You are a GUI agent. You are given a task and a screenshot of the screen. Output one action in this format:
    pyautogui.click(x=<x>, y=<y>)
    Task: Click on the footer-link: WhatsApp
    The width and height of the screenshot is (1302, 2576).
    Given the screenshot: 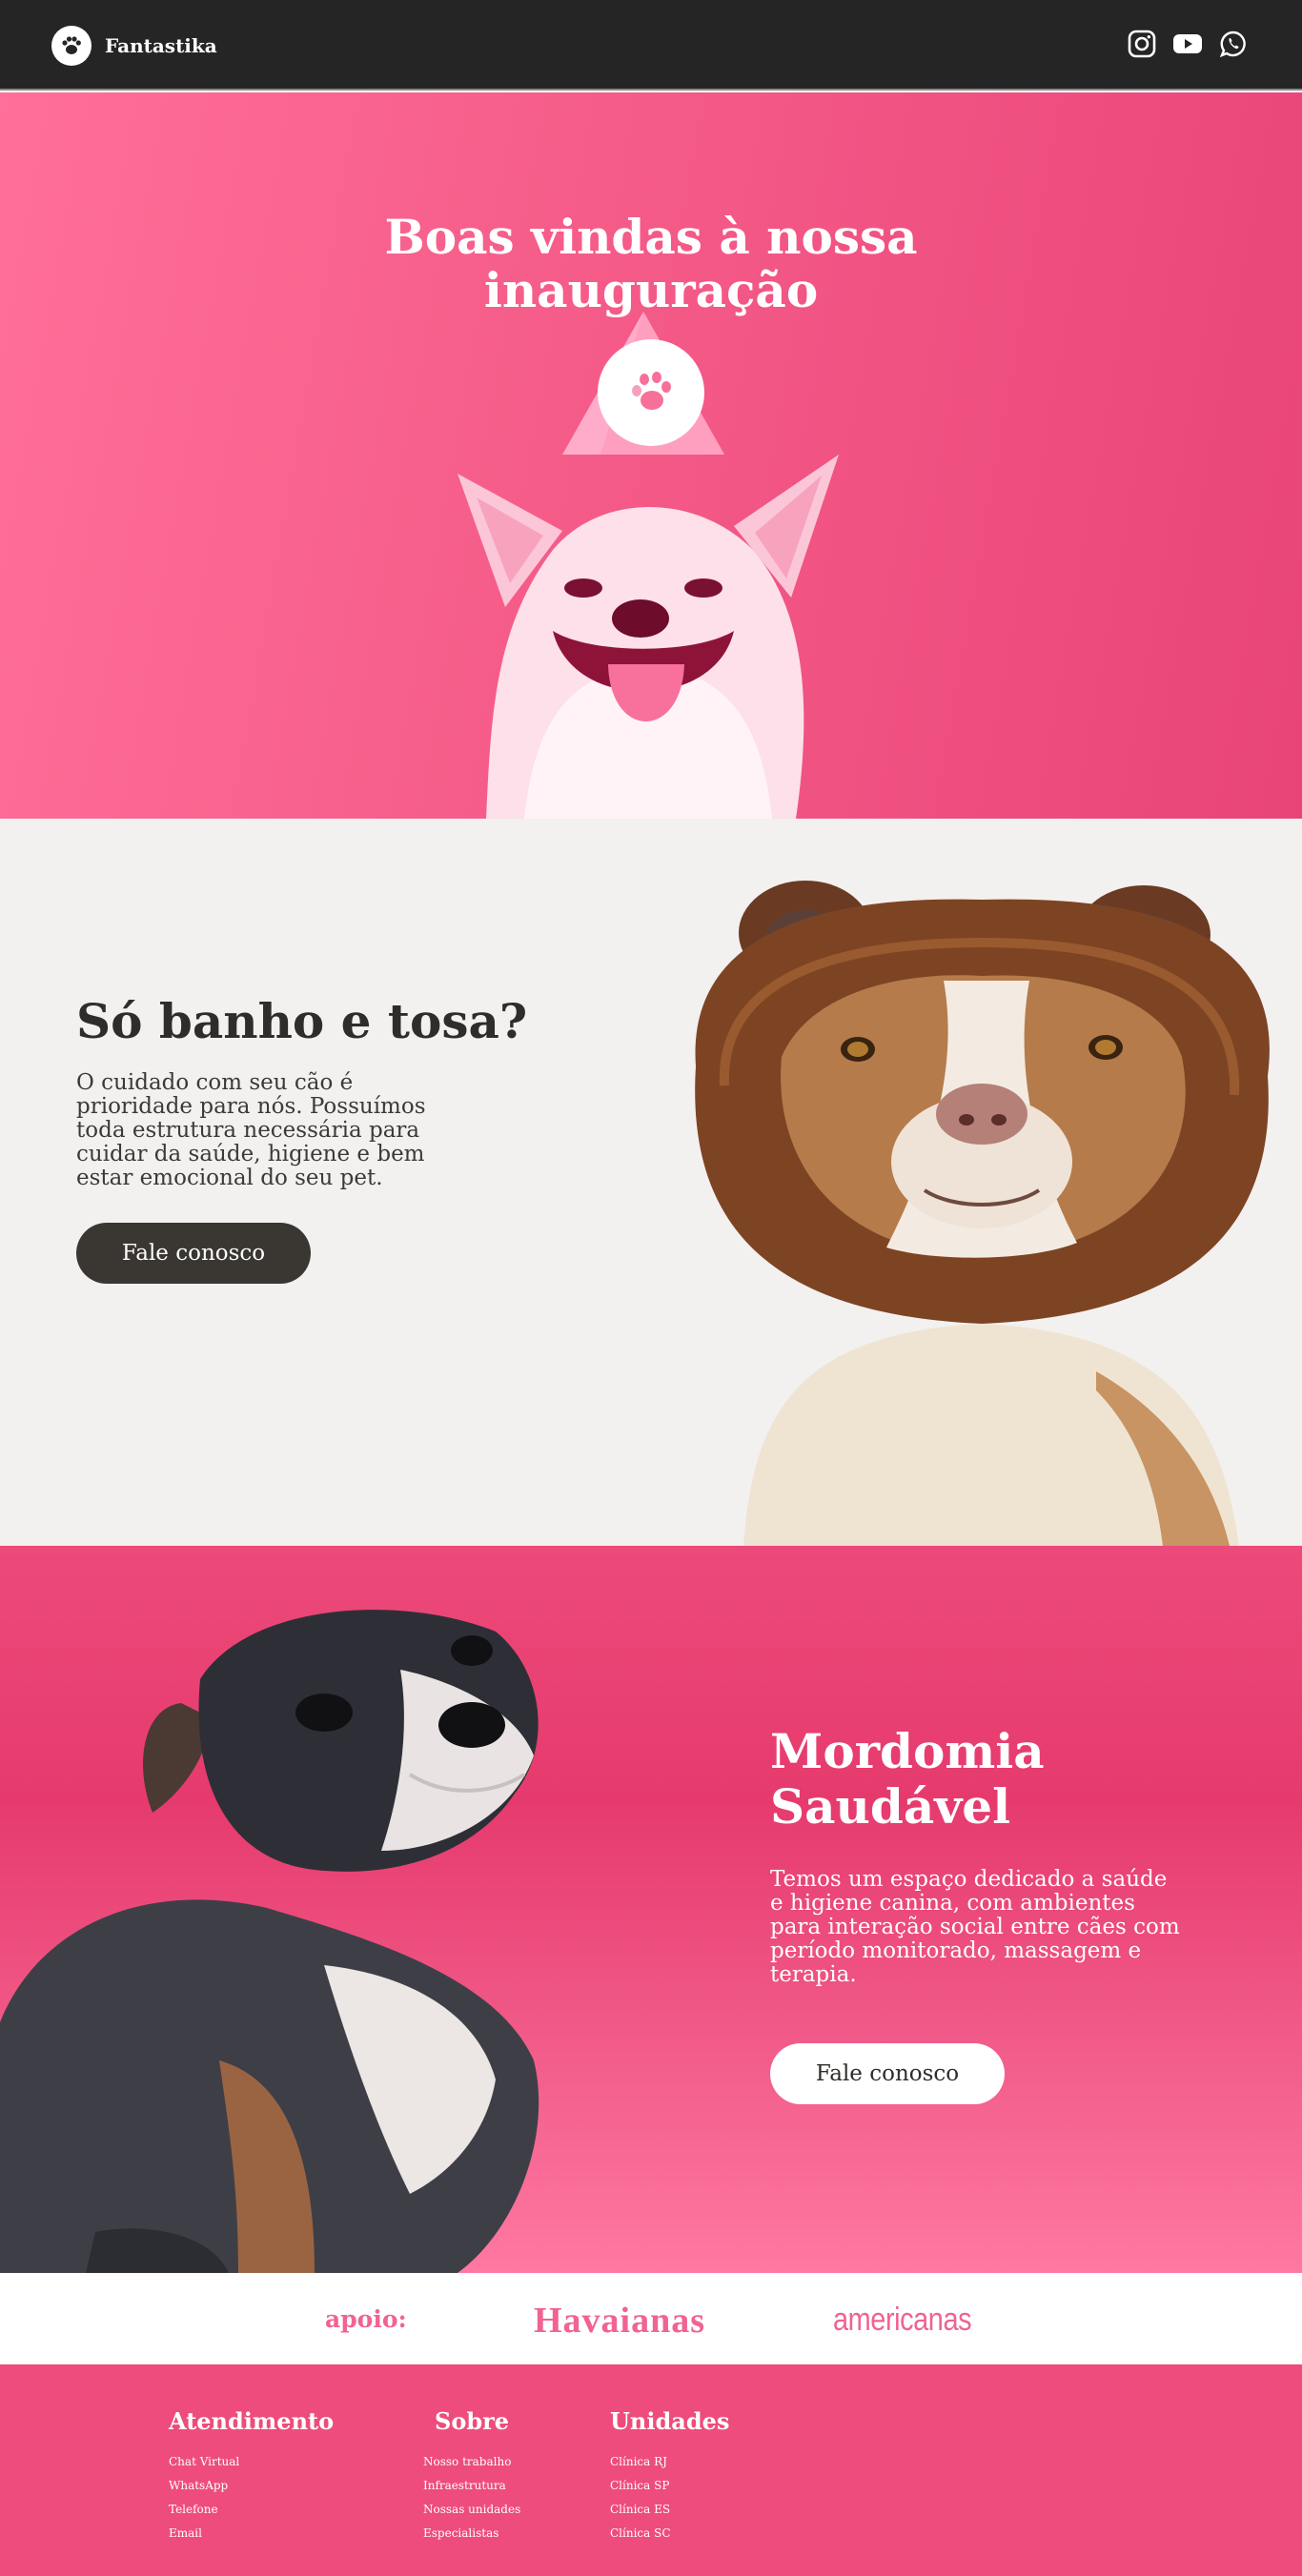 What is the action you would take?
    pyautogui.click(x=252, y=2486)
    